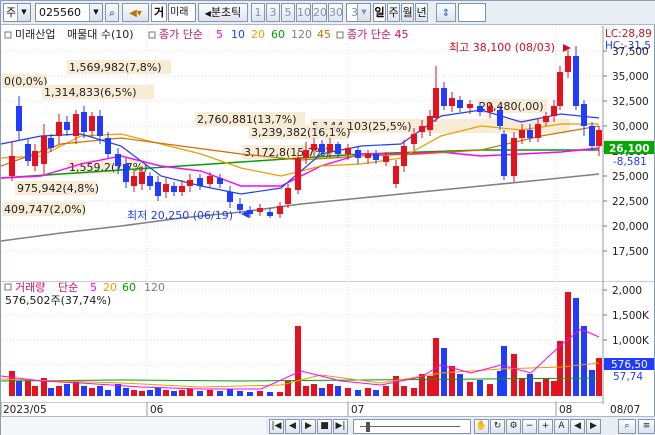  I want to click on font-size-button: A, so click(561, 426).